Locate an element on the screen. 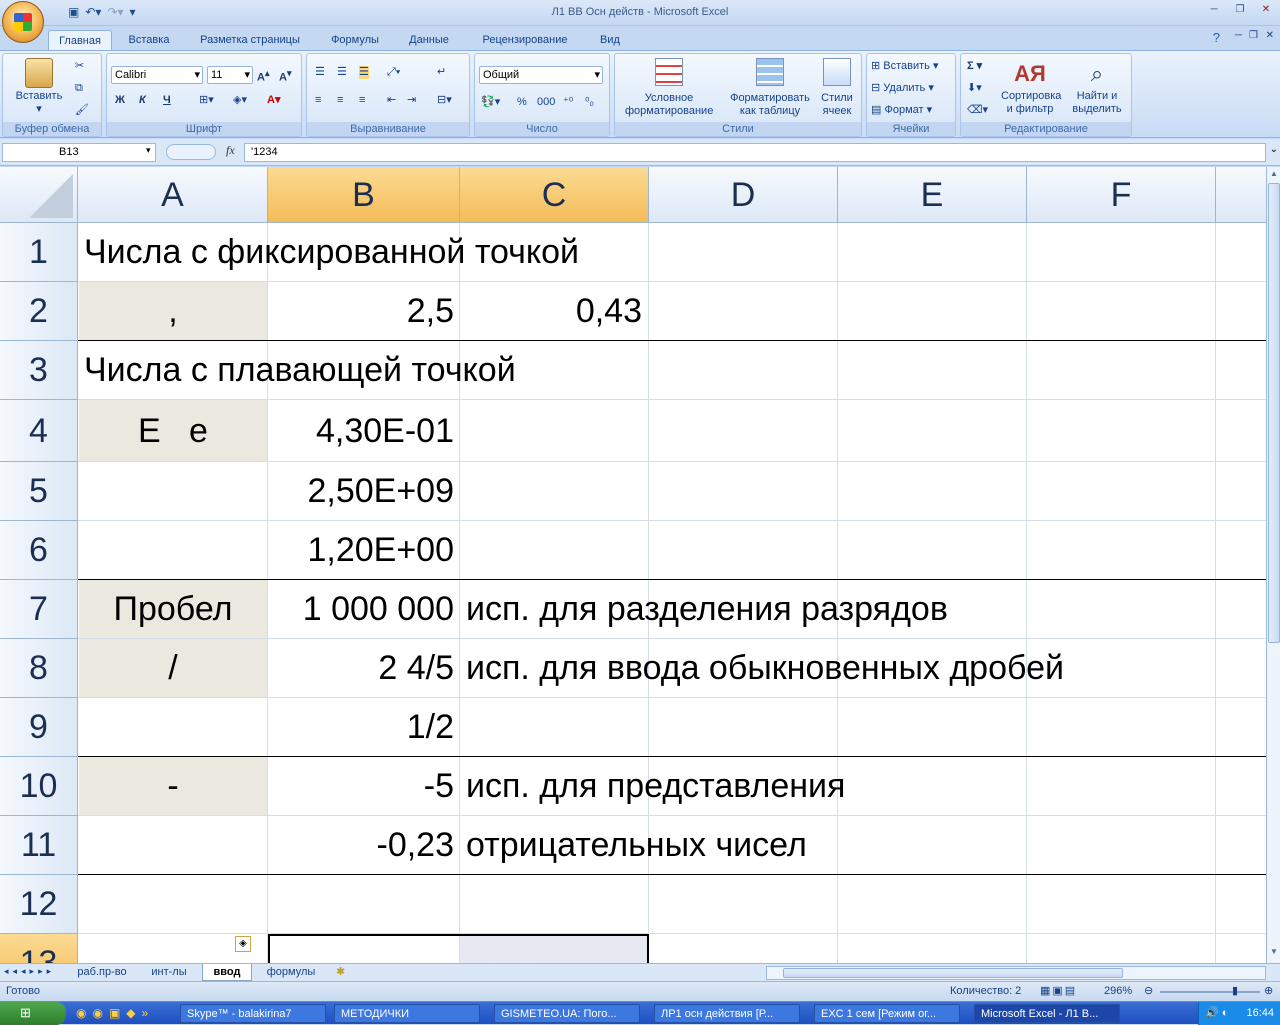 The height and width of the screenshot is (1025, 1280). conditional-formatting-button: Условное форматирование is located at coordinates (669, 88).